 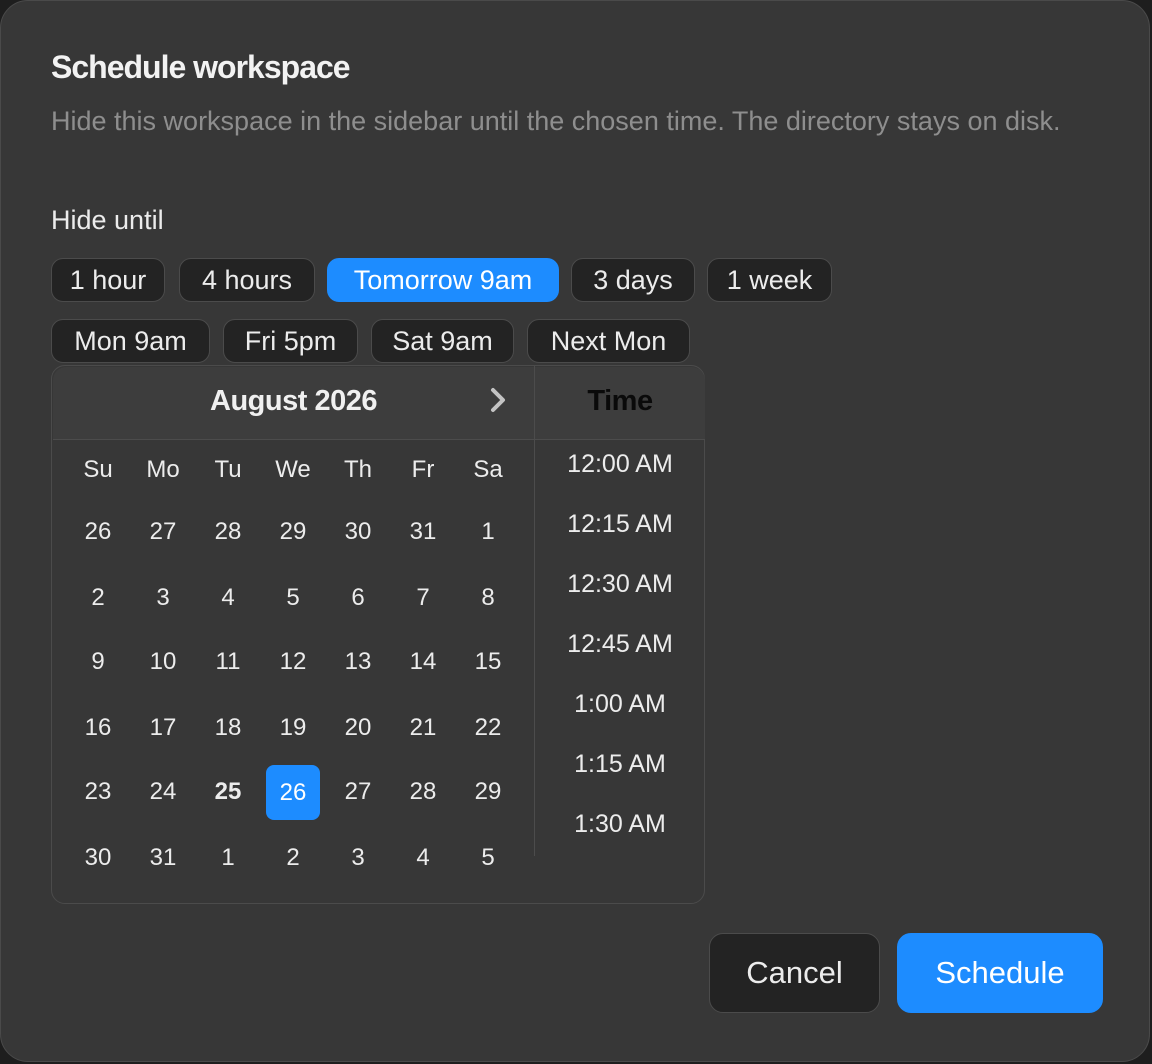 I want to click on preset-chip-next-mon: Next Mon, so click(x=608, y=341).